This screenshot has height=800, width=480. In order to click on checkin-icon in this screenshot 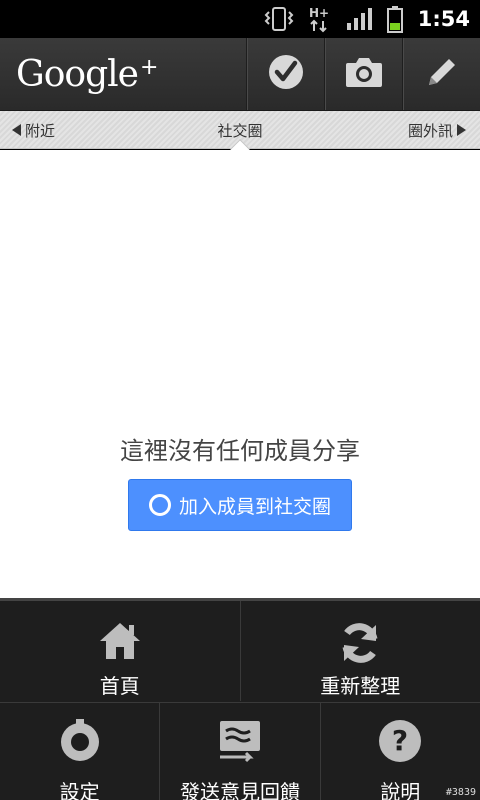, I will do `click(286, 74)`.